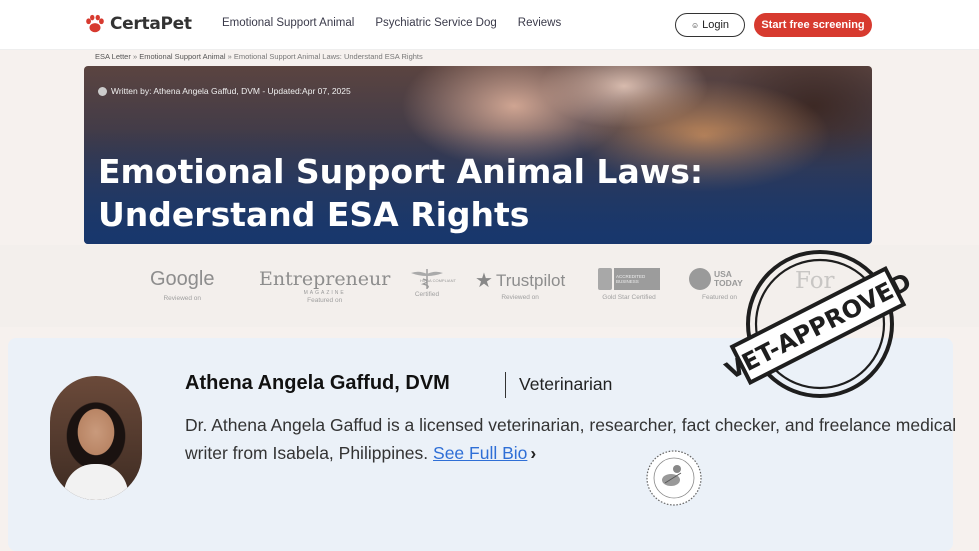  What do you see at coordinates (637, 279) in the screenshot?
I see `bbb-label: ACCREDITED BUSINESS` at bounding box center [637, 279].